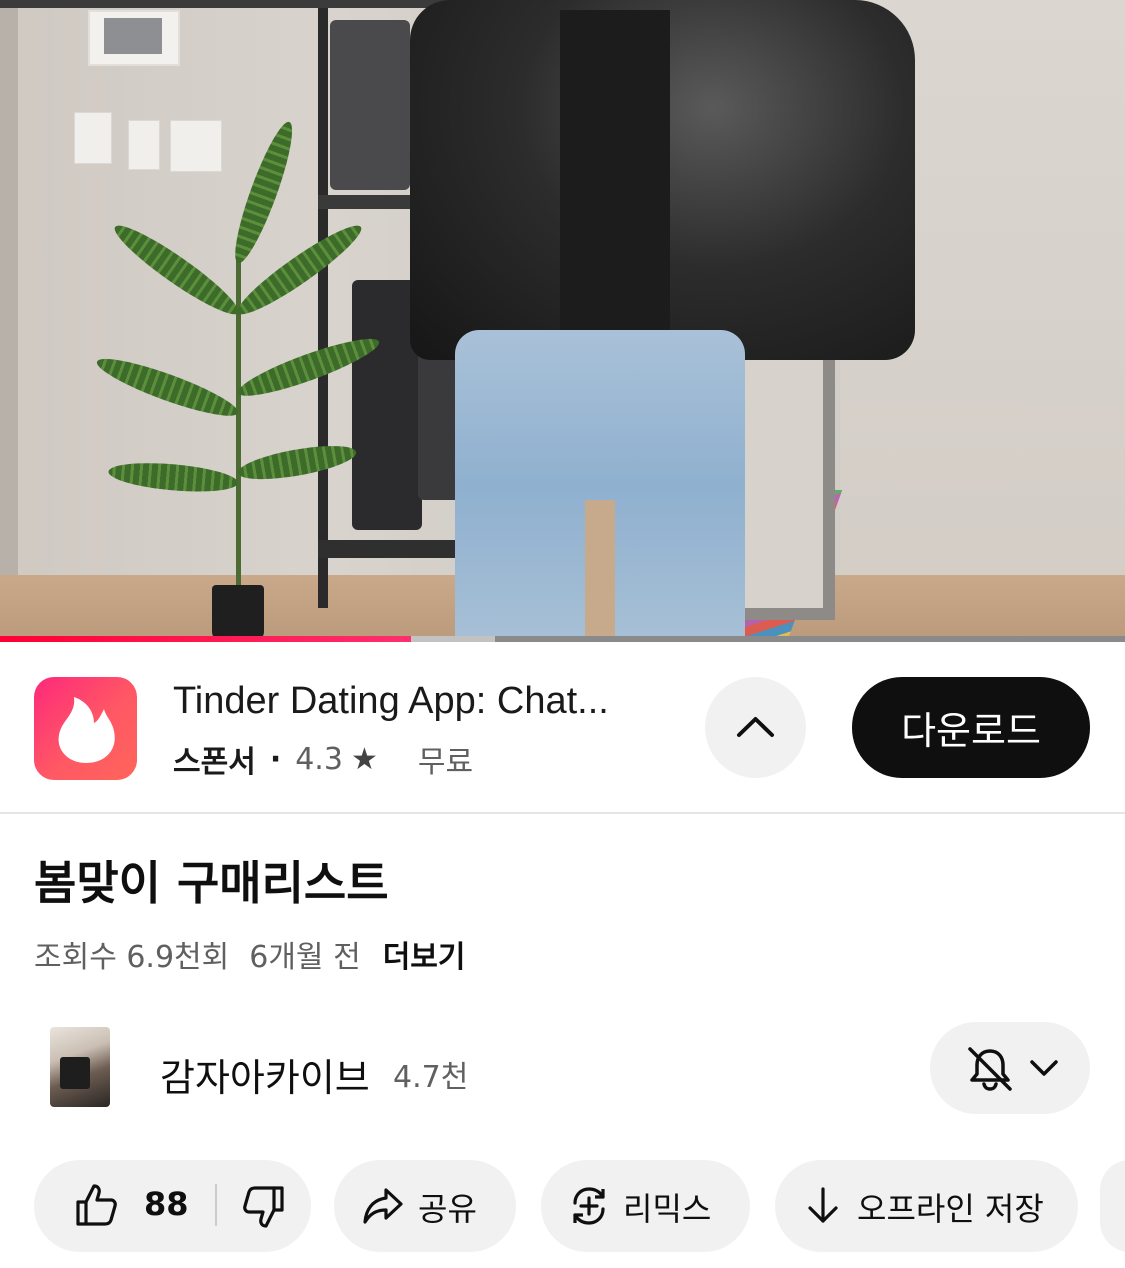 This screenshot has height=1268, width=1125. I want to click on view-count: 조회수 6.9천회, so click(132, 957).